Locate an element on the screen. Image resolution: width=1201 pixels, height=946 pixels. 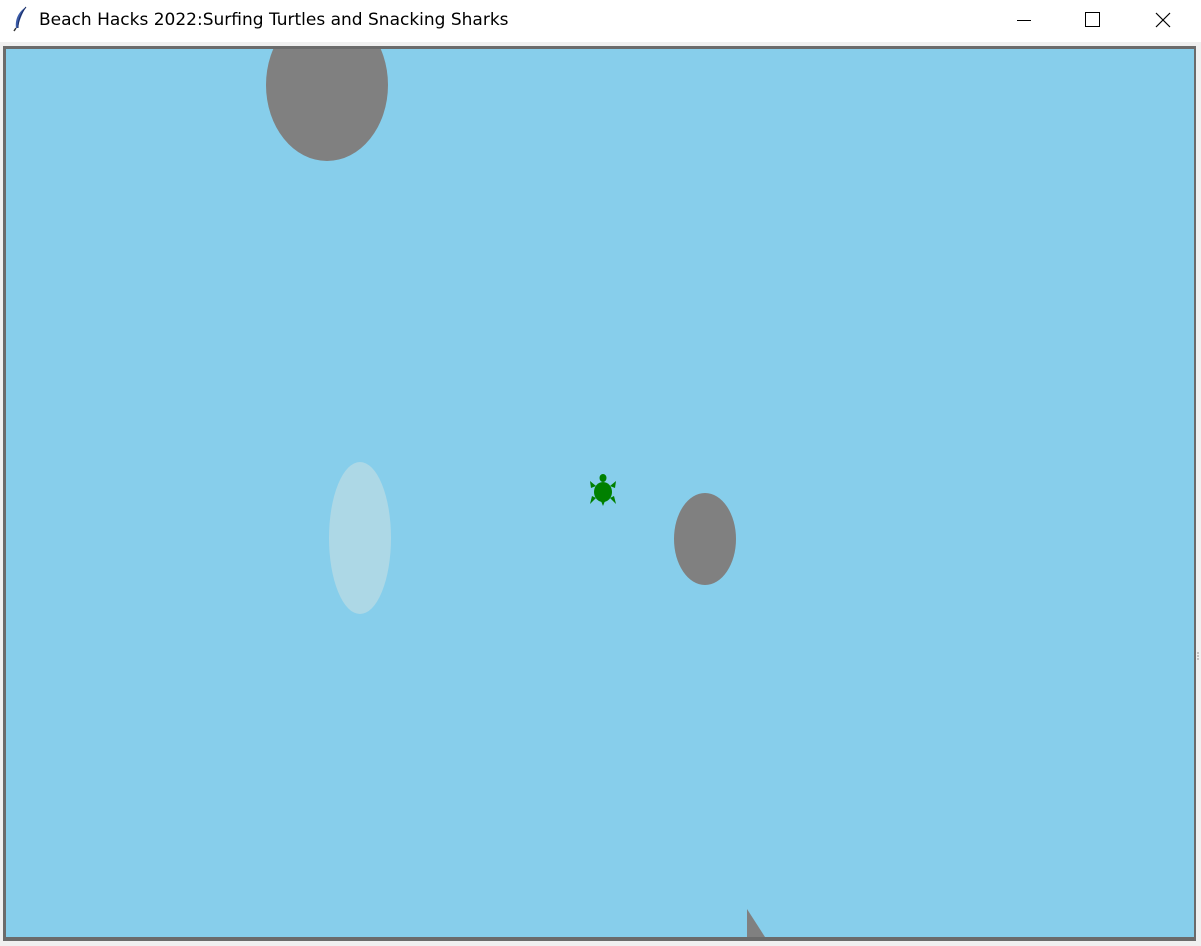
feather-icon is located at coordinates (21, 19).